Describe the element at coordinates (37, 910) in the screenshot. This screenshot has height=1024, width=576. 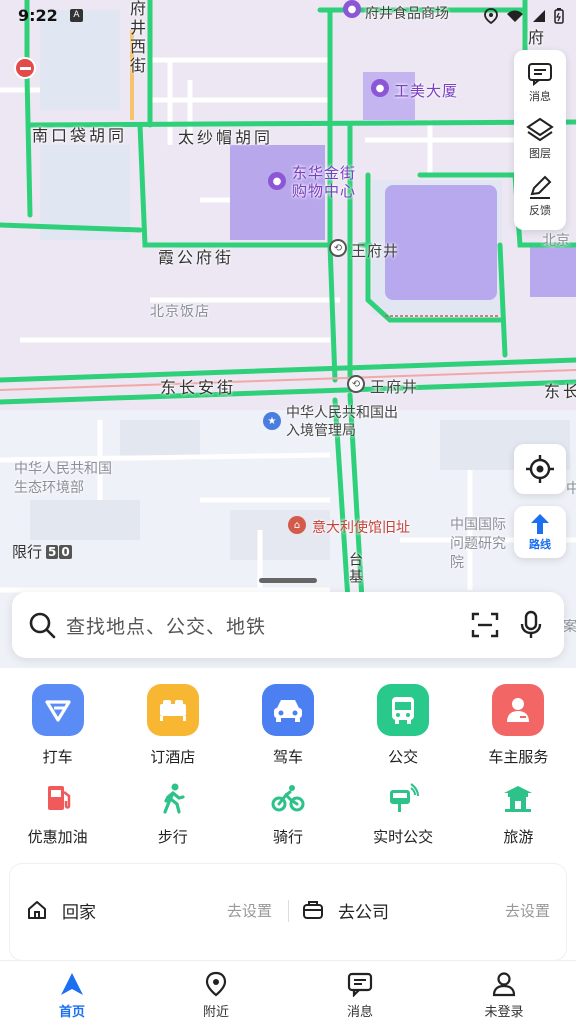
I see `home-icon` at that location.